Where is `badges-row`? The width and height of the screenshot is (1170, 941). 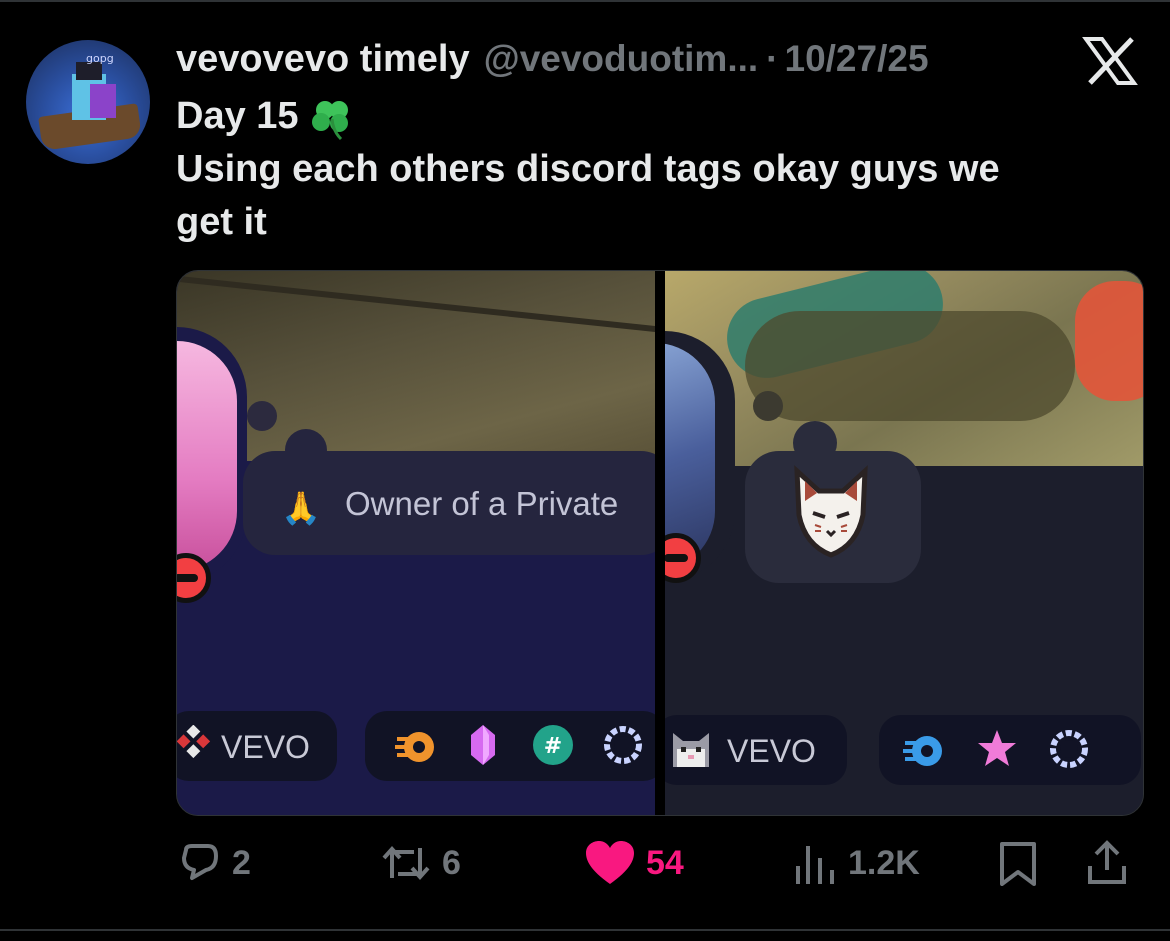 badges-row is located at coordinates (1010, 750).